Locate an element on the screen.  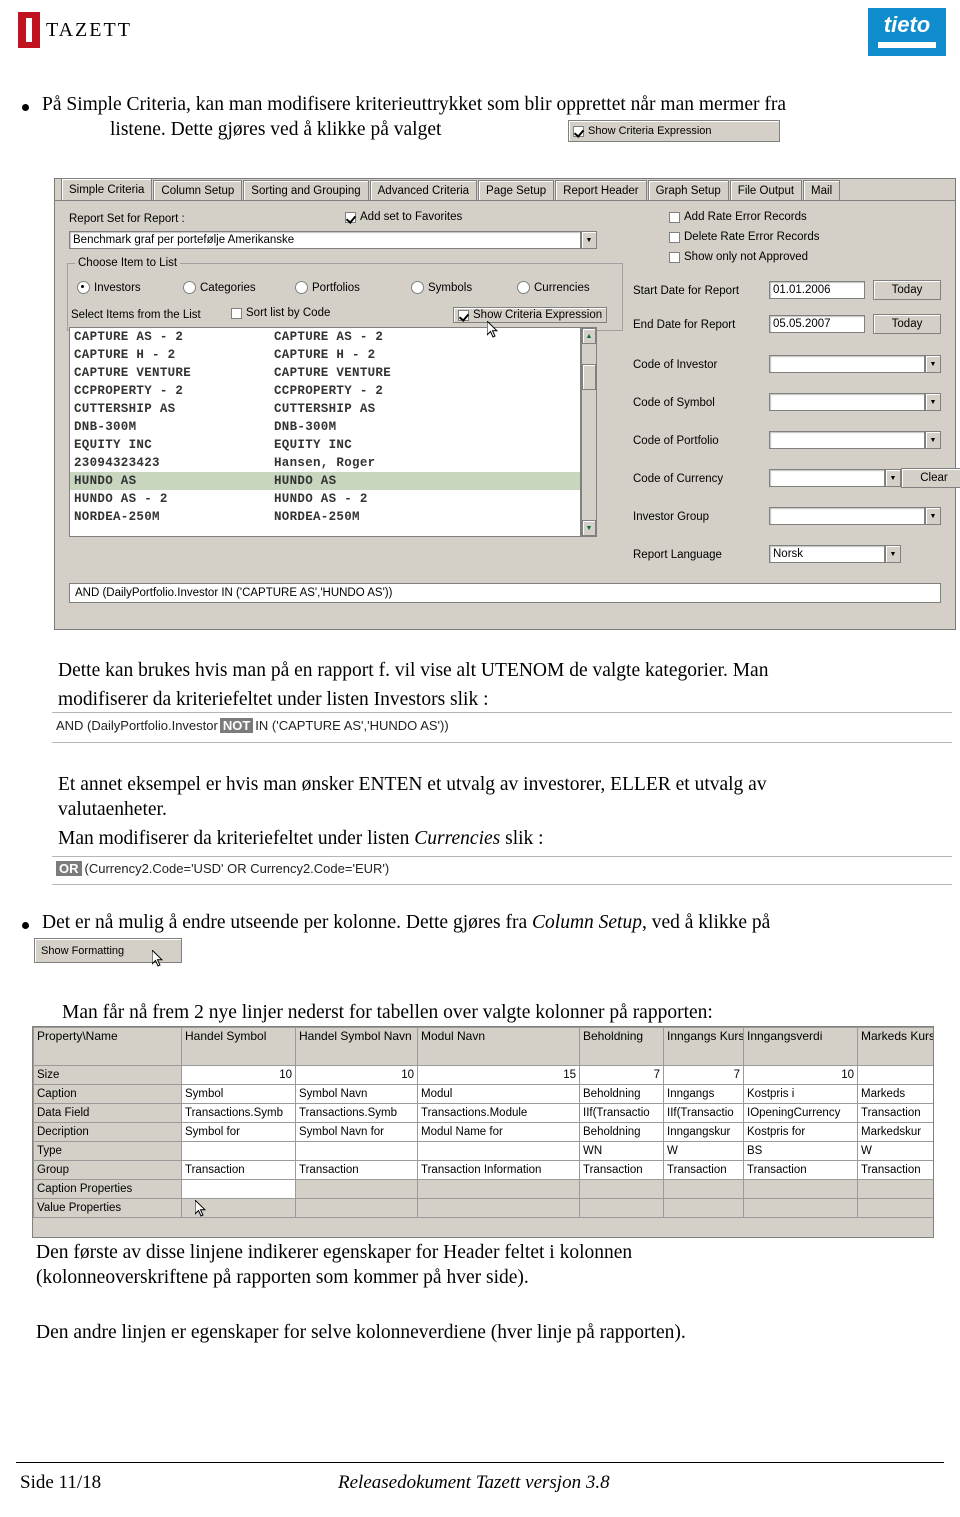
delete-rate-error-records-row: Delete Rate Error Records is located at coordinates (744, 237).